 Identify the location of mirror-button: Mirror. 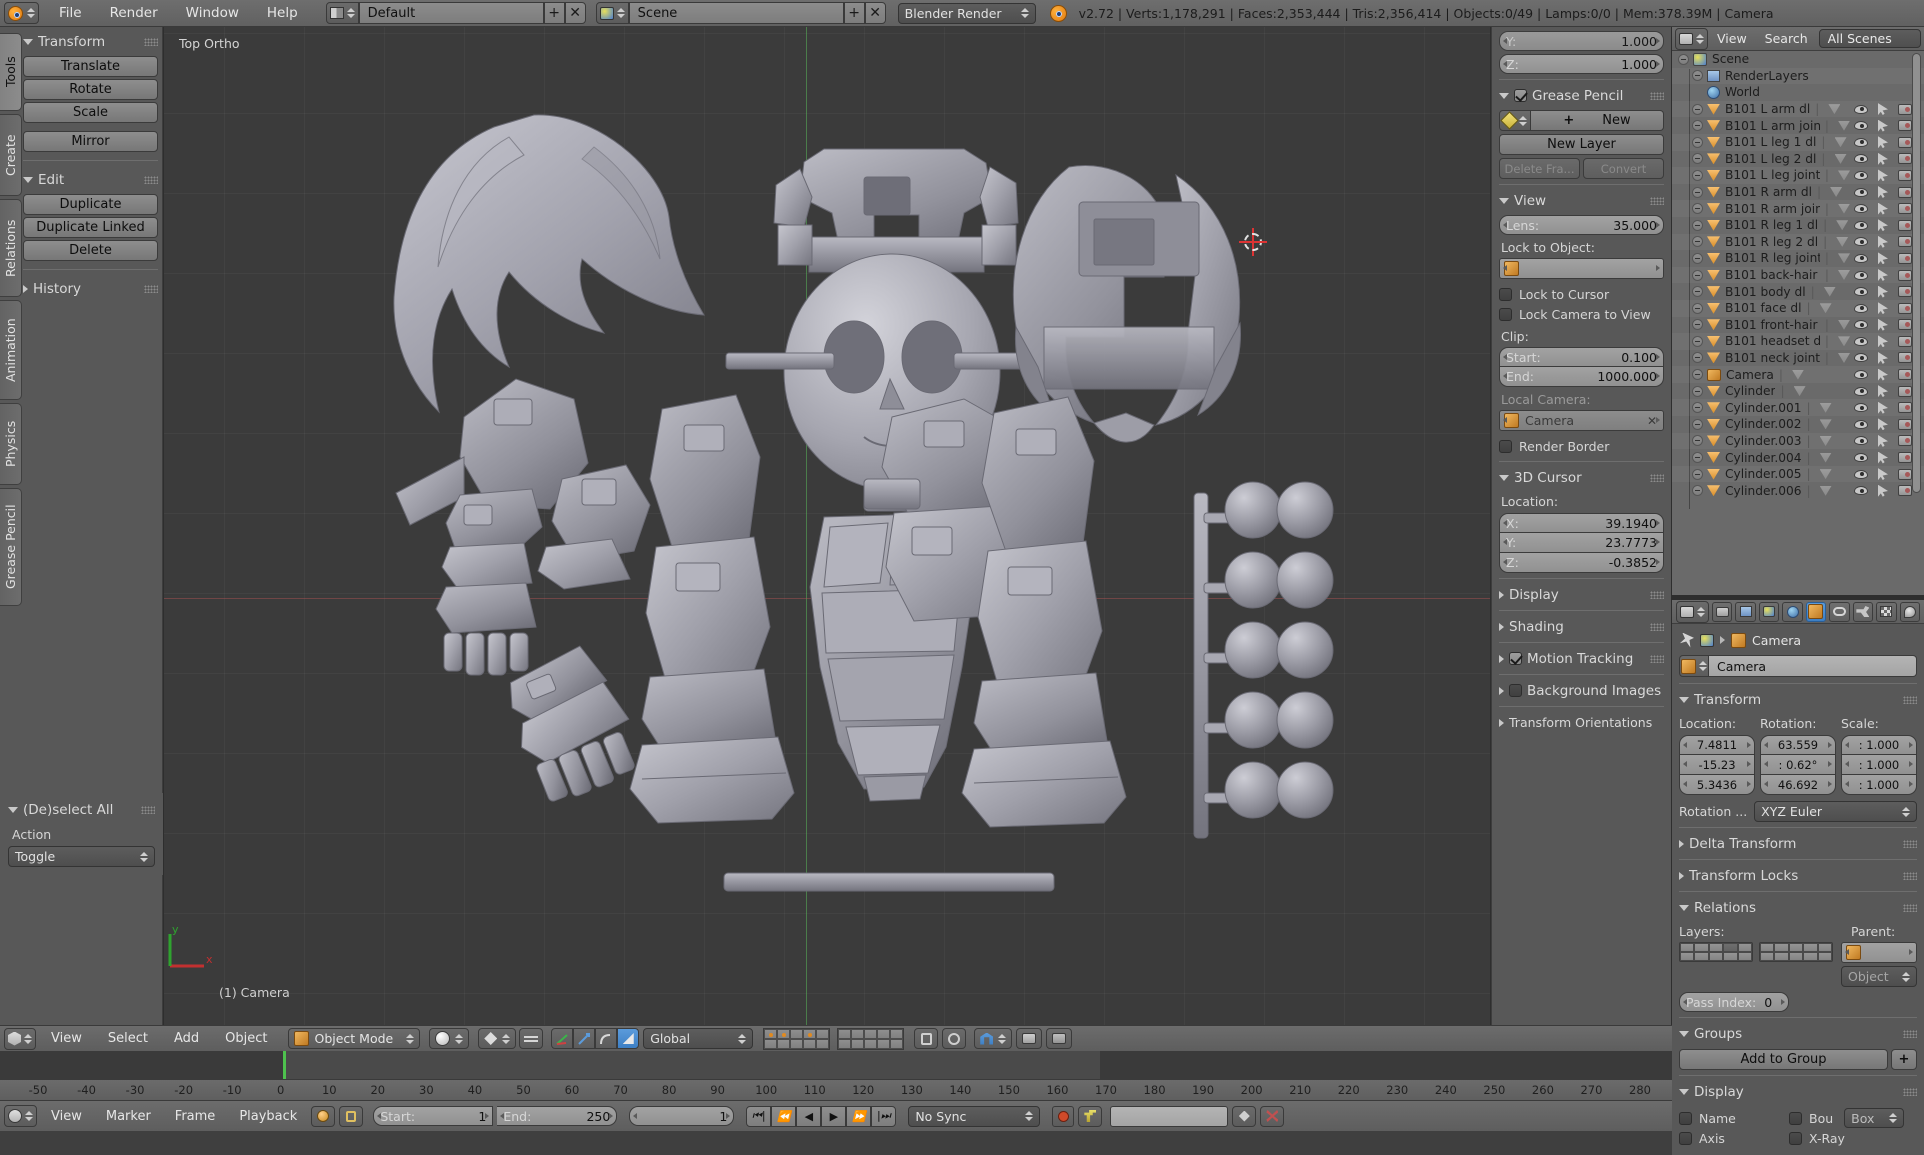
(90, 141).